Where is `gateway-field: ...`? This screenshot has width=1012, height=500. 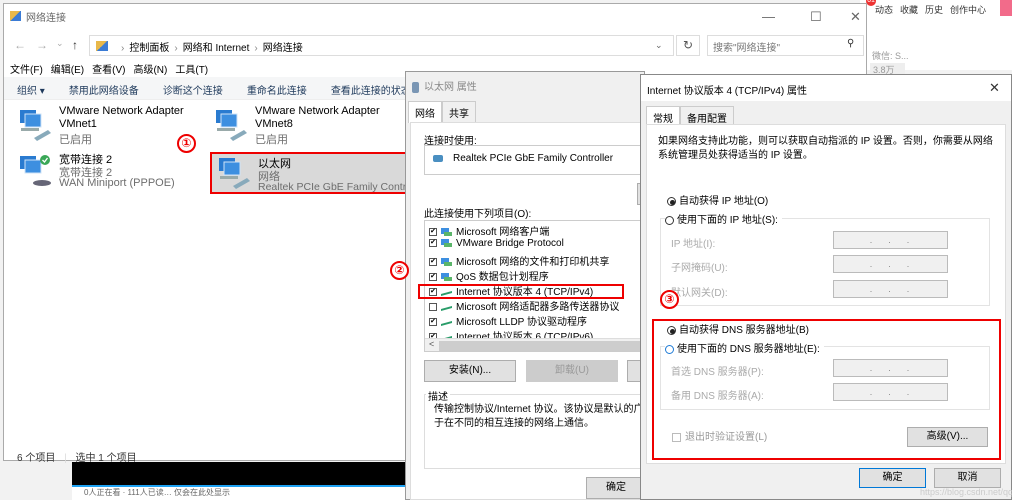
gateway-field: ... is located at coordinates (890, 289).